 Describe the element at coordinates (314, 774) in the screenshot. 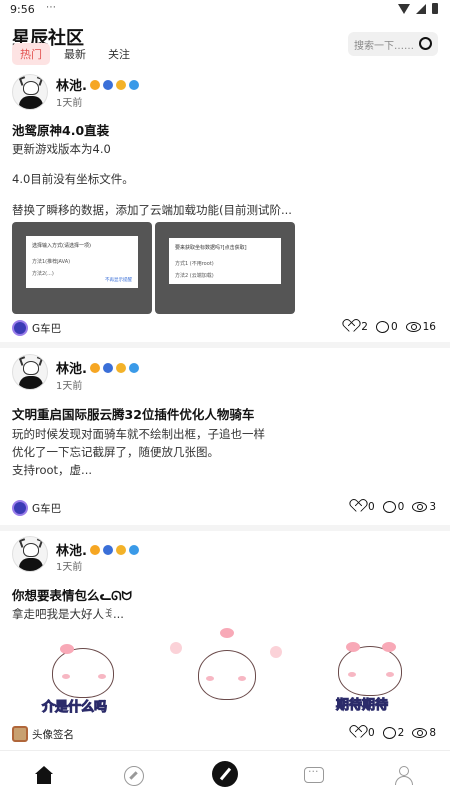

I see `message-icon` at that location.